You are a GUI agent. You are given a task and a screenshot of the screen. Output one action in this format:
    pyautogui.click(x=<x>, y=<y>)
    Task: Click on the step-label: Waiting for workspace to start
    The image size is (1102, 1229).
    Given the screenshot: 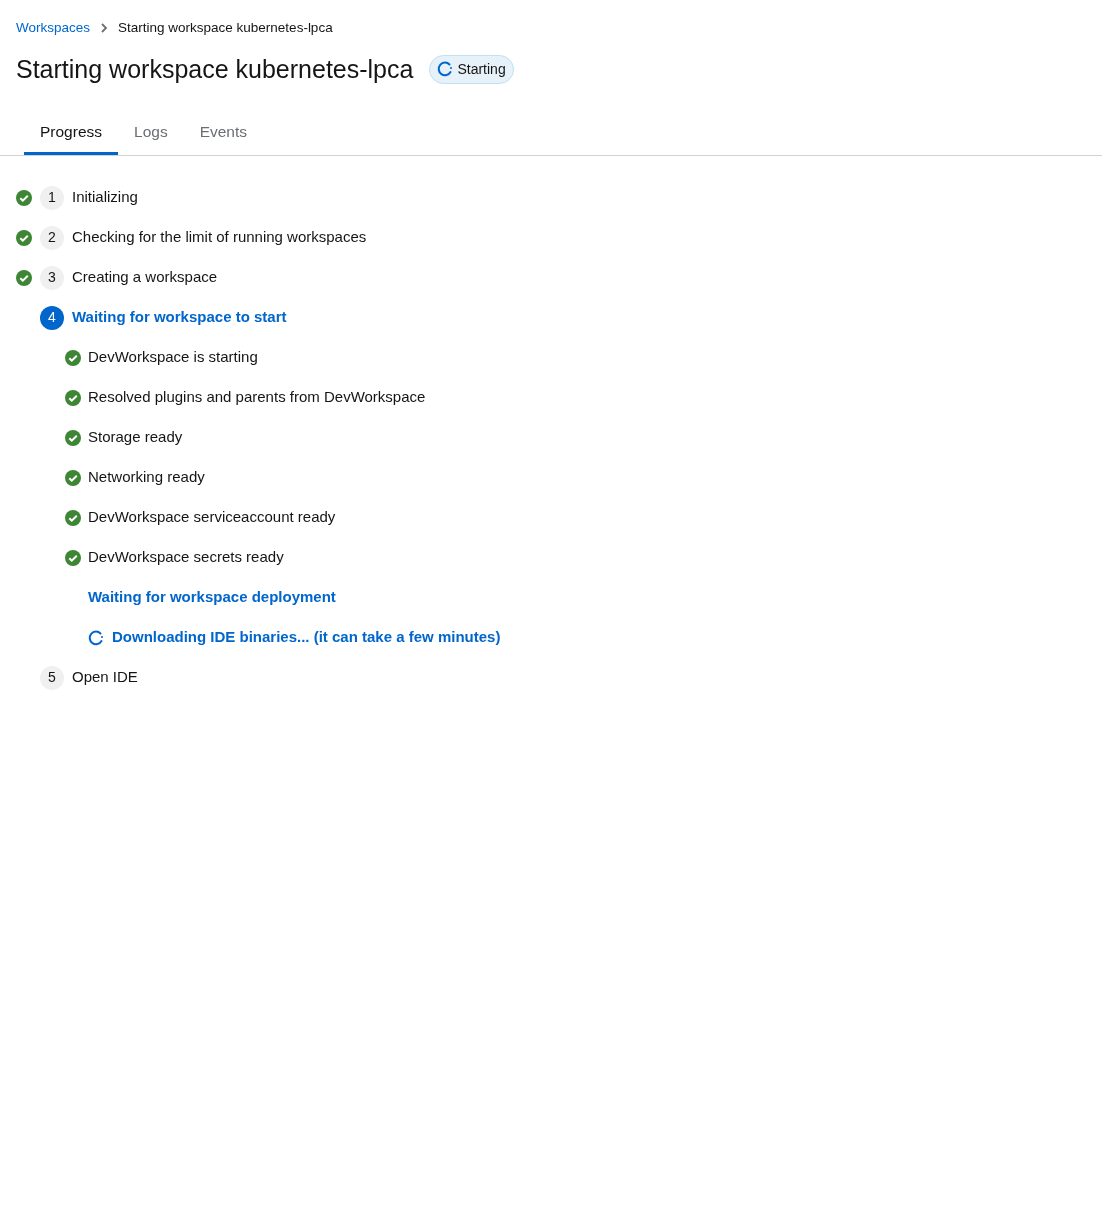 What is the action you would take?
    pyautogui.click(x=179, y=317)
    